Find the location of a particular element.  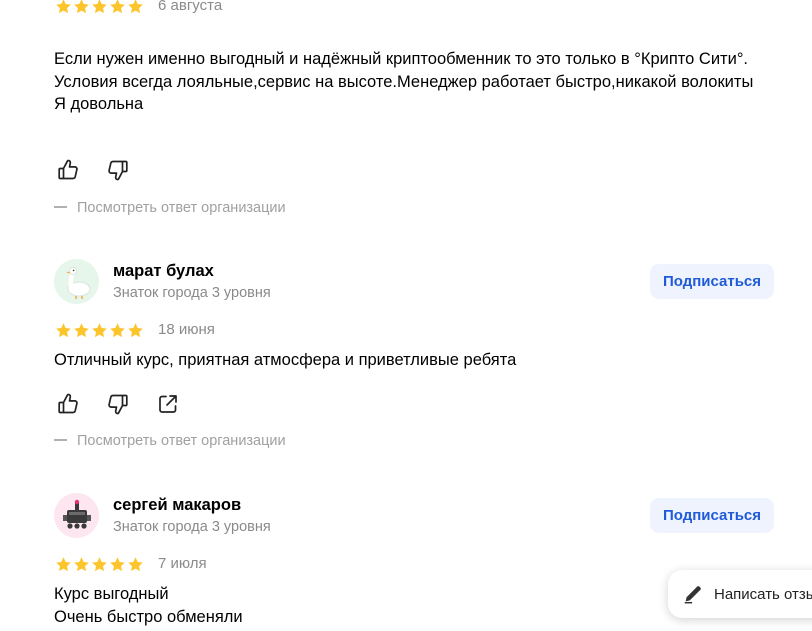

pencil-icon is located at coordinates (692, 595).